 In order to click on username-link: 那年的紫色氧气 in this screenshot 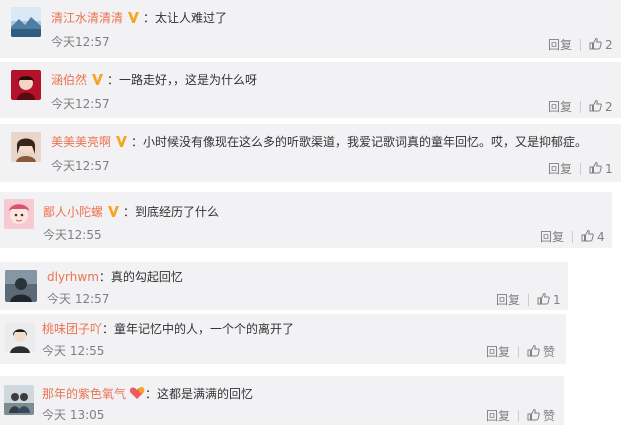, I will do `click(84, 394)`.